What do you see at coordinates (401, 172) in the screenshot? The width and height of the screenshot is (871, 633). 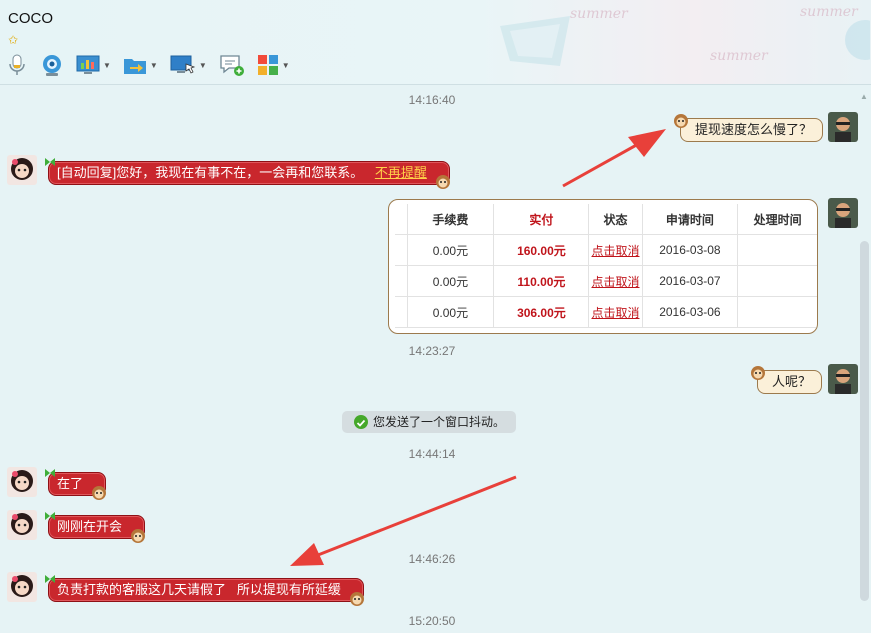 I see `mute-reminder-link: 不再提醒` at bounding box center [401, 172].